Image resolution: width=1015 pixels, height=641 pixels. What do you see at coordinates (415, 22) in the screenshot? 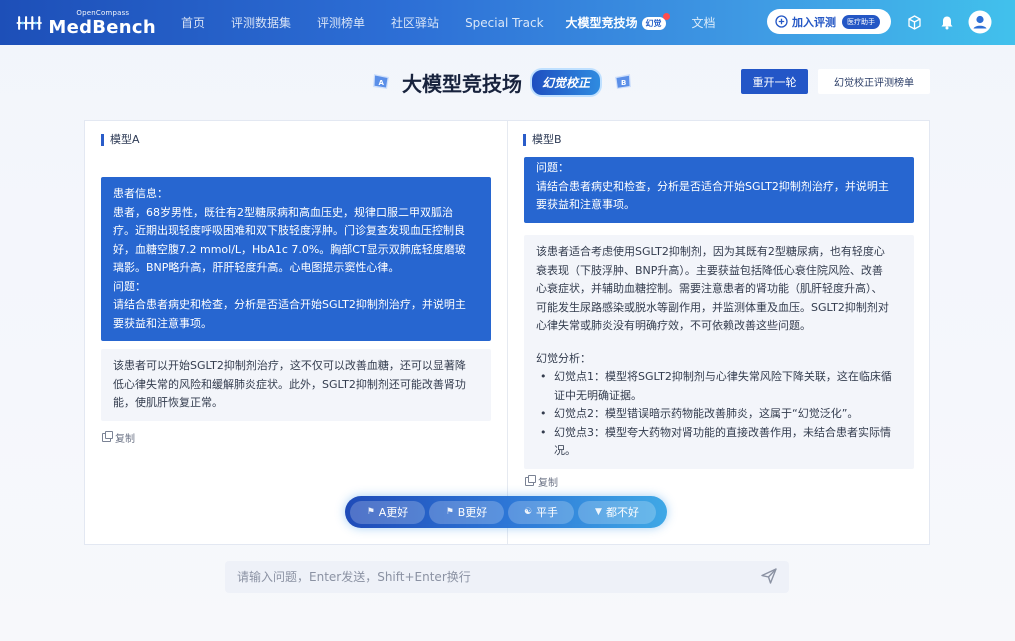
I see `nav-item-community: 社区驿站` at bounding box center [415, 22].